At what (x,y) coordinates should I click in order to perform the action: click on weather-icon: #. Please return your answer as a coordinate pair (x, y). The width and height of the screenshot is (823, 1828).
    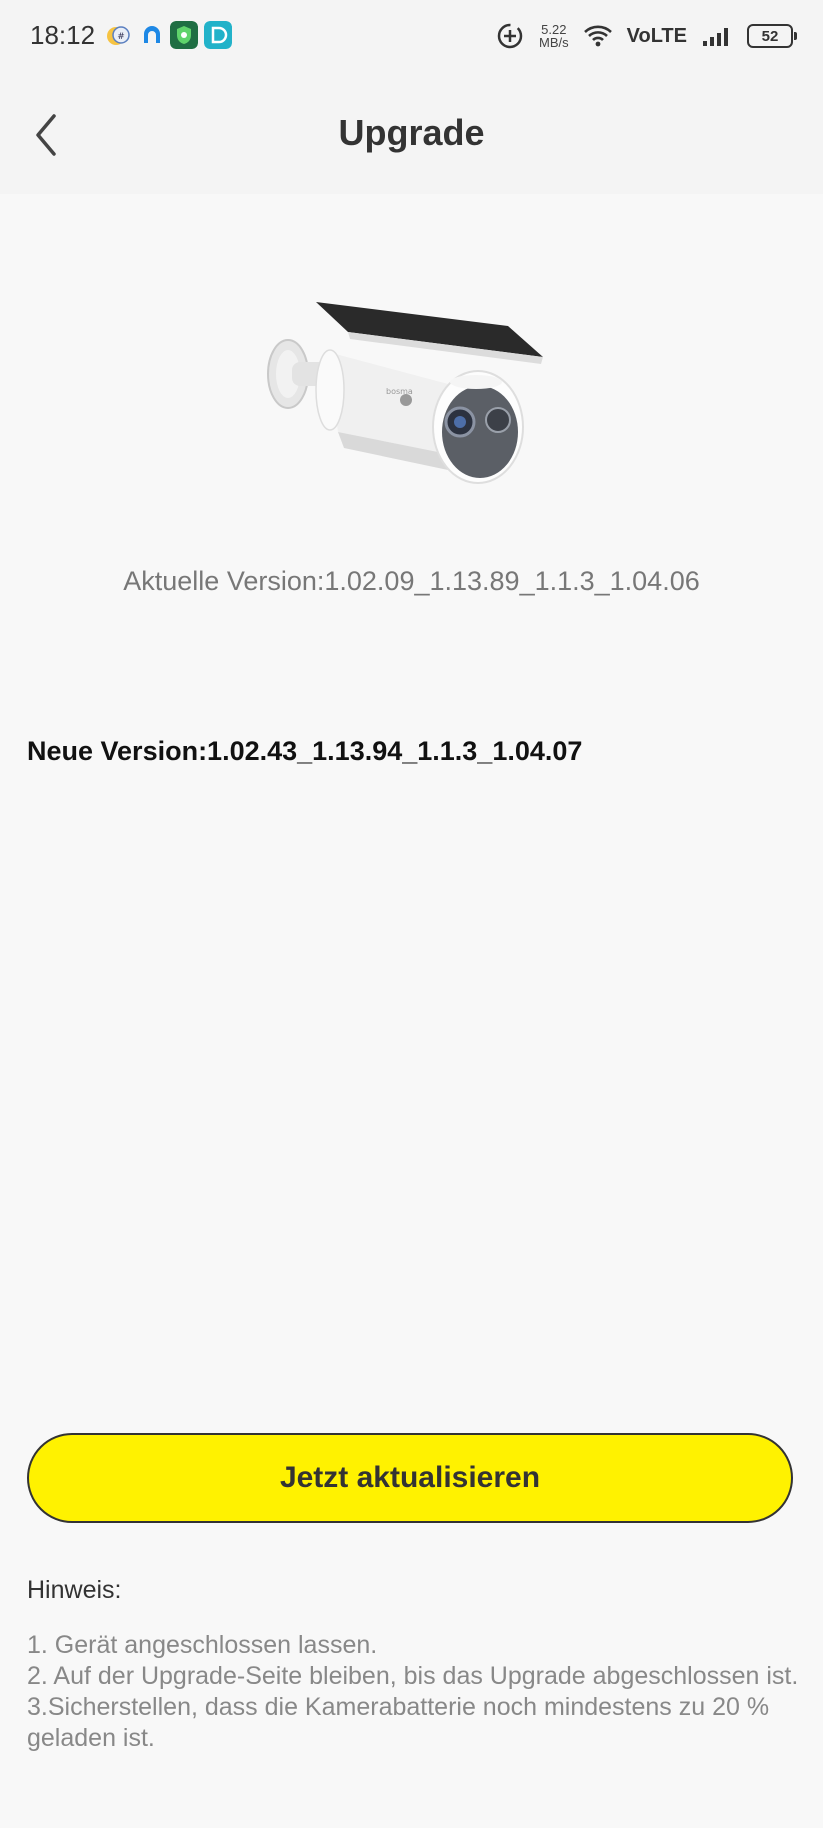
    Looking at the image, I should click on (118, 35).